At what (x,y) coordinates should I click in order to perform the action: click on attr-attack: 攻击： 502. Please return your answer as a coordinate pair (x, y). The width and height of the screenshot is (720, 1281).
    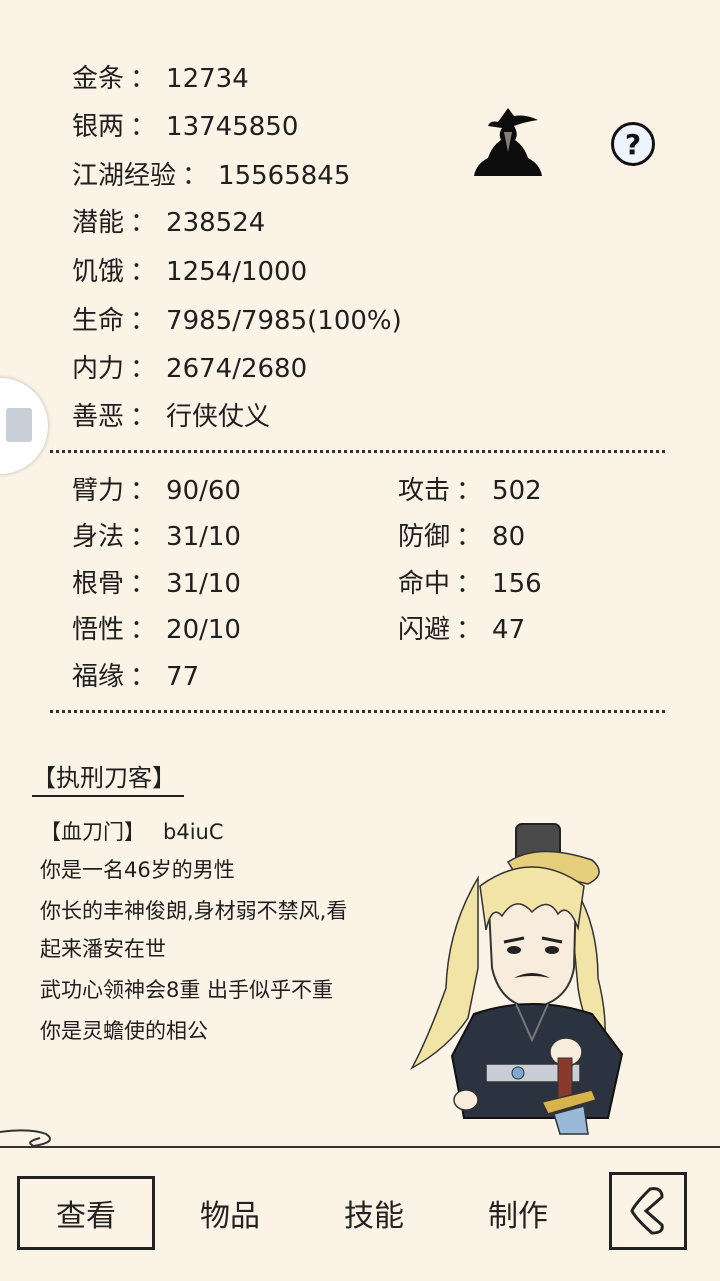
    Looking at the image, I should click on (470, 491).